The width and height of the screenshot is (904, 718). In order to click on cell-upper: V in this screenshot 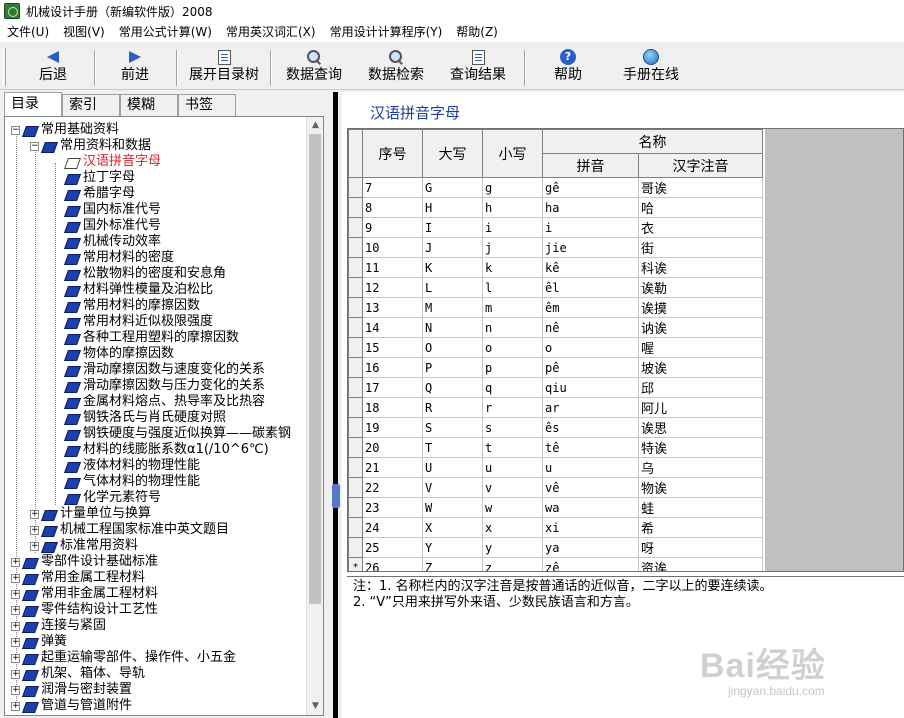, I will do `click(452, 487)`.